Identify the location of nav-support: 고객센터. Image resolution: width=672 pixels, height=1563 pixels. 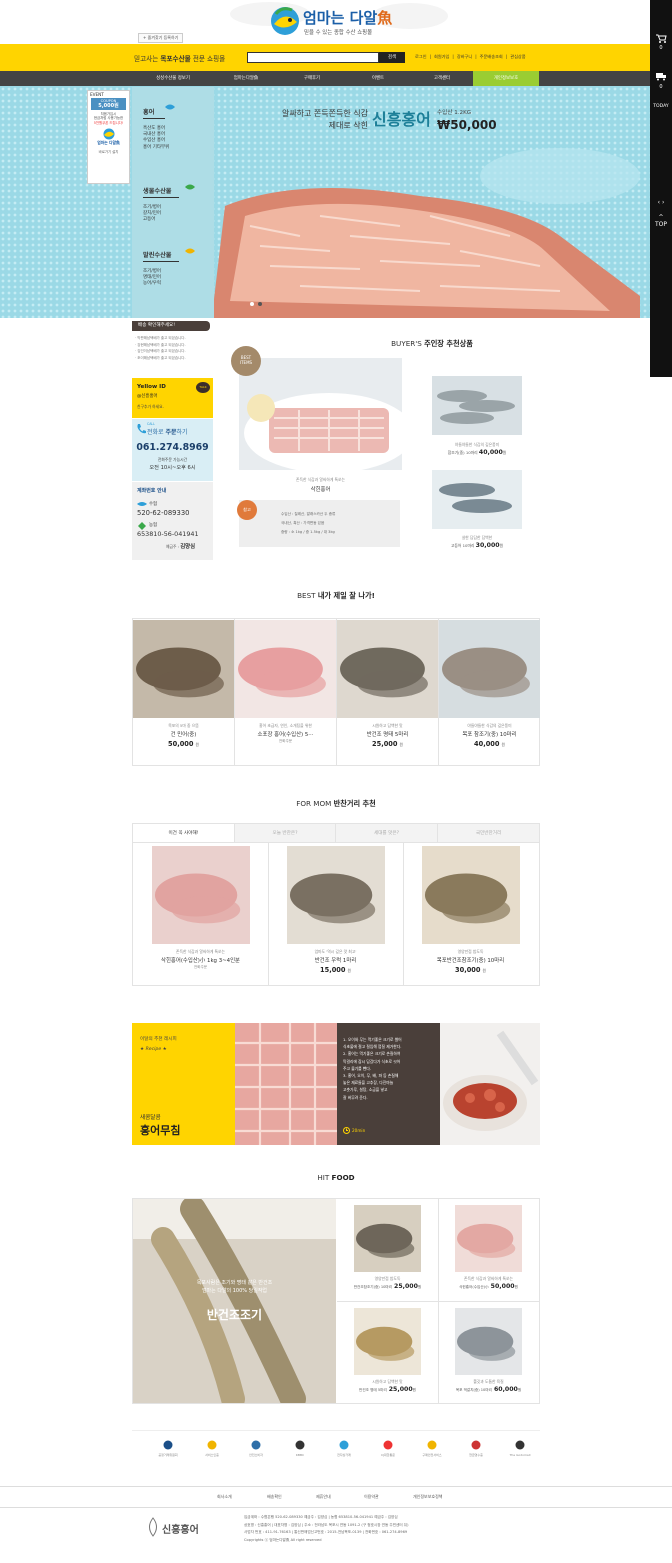
(442, 78).